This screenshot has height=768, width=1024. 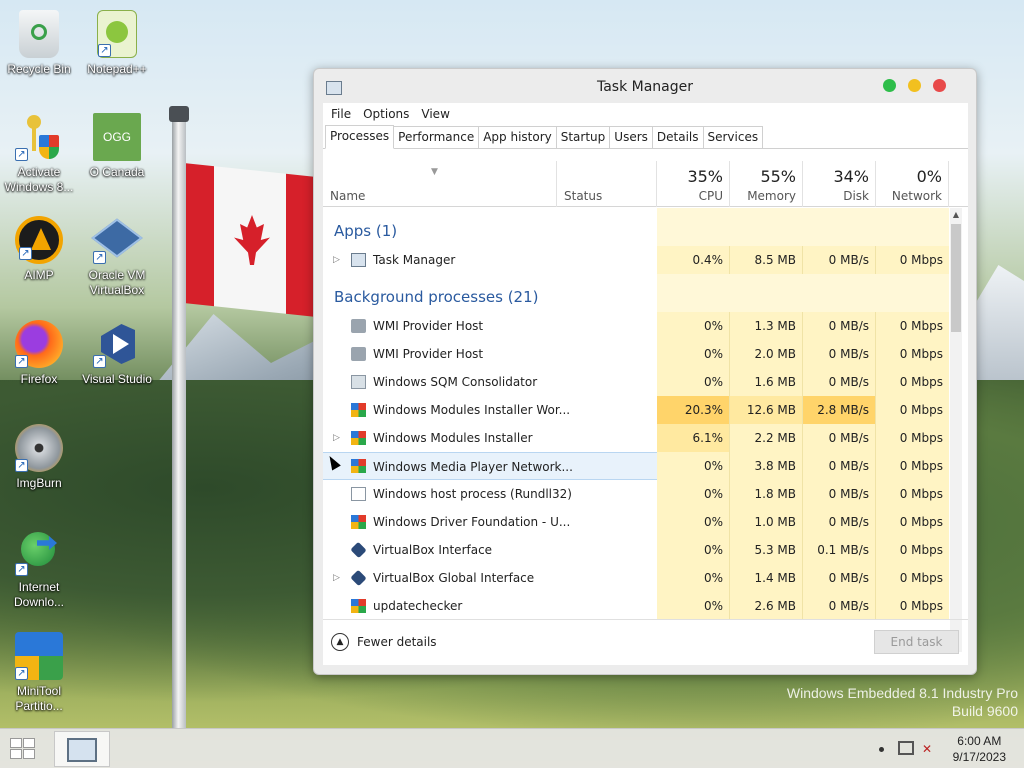 I want to click on menu-options: Options, so click(x=386, y=114).